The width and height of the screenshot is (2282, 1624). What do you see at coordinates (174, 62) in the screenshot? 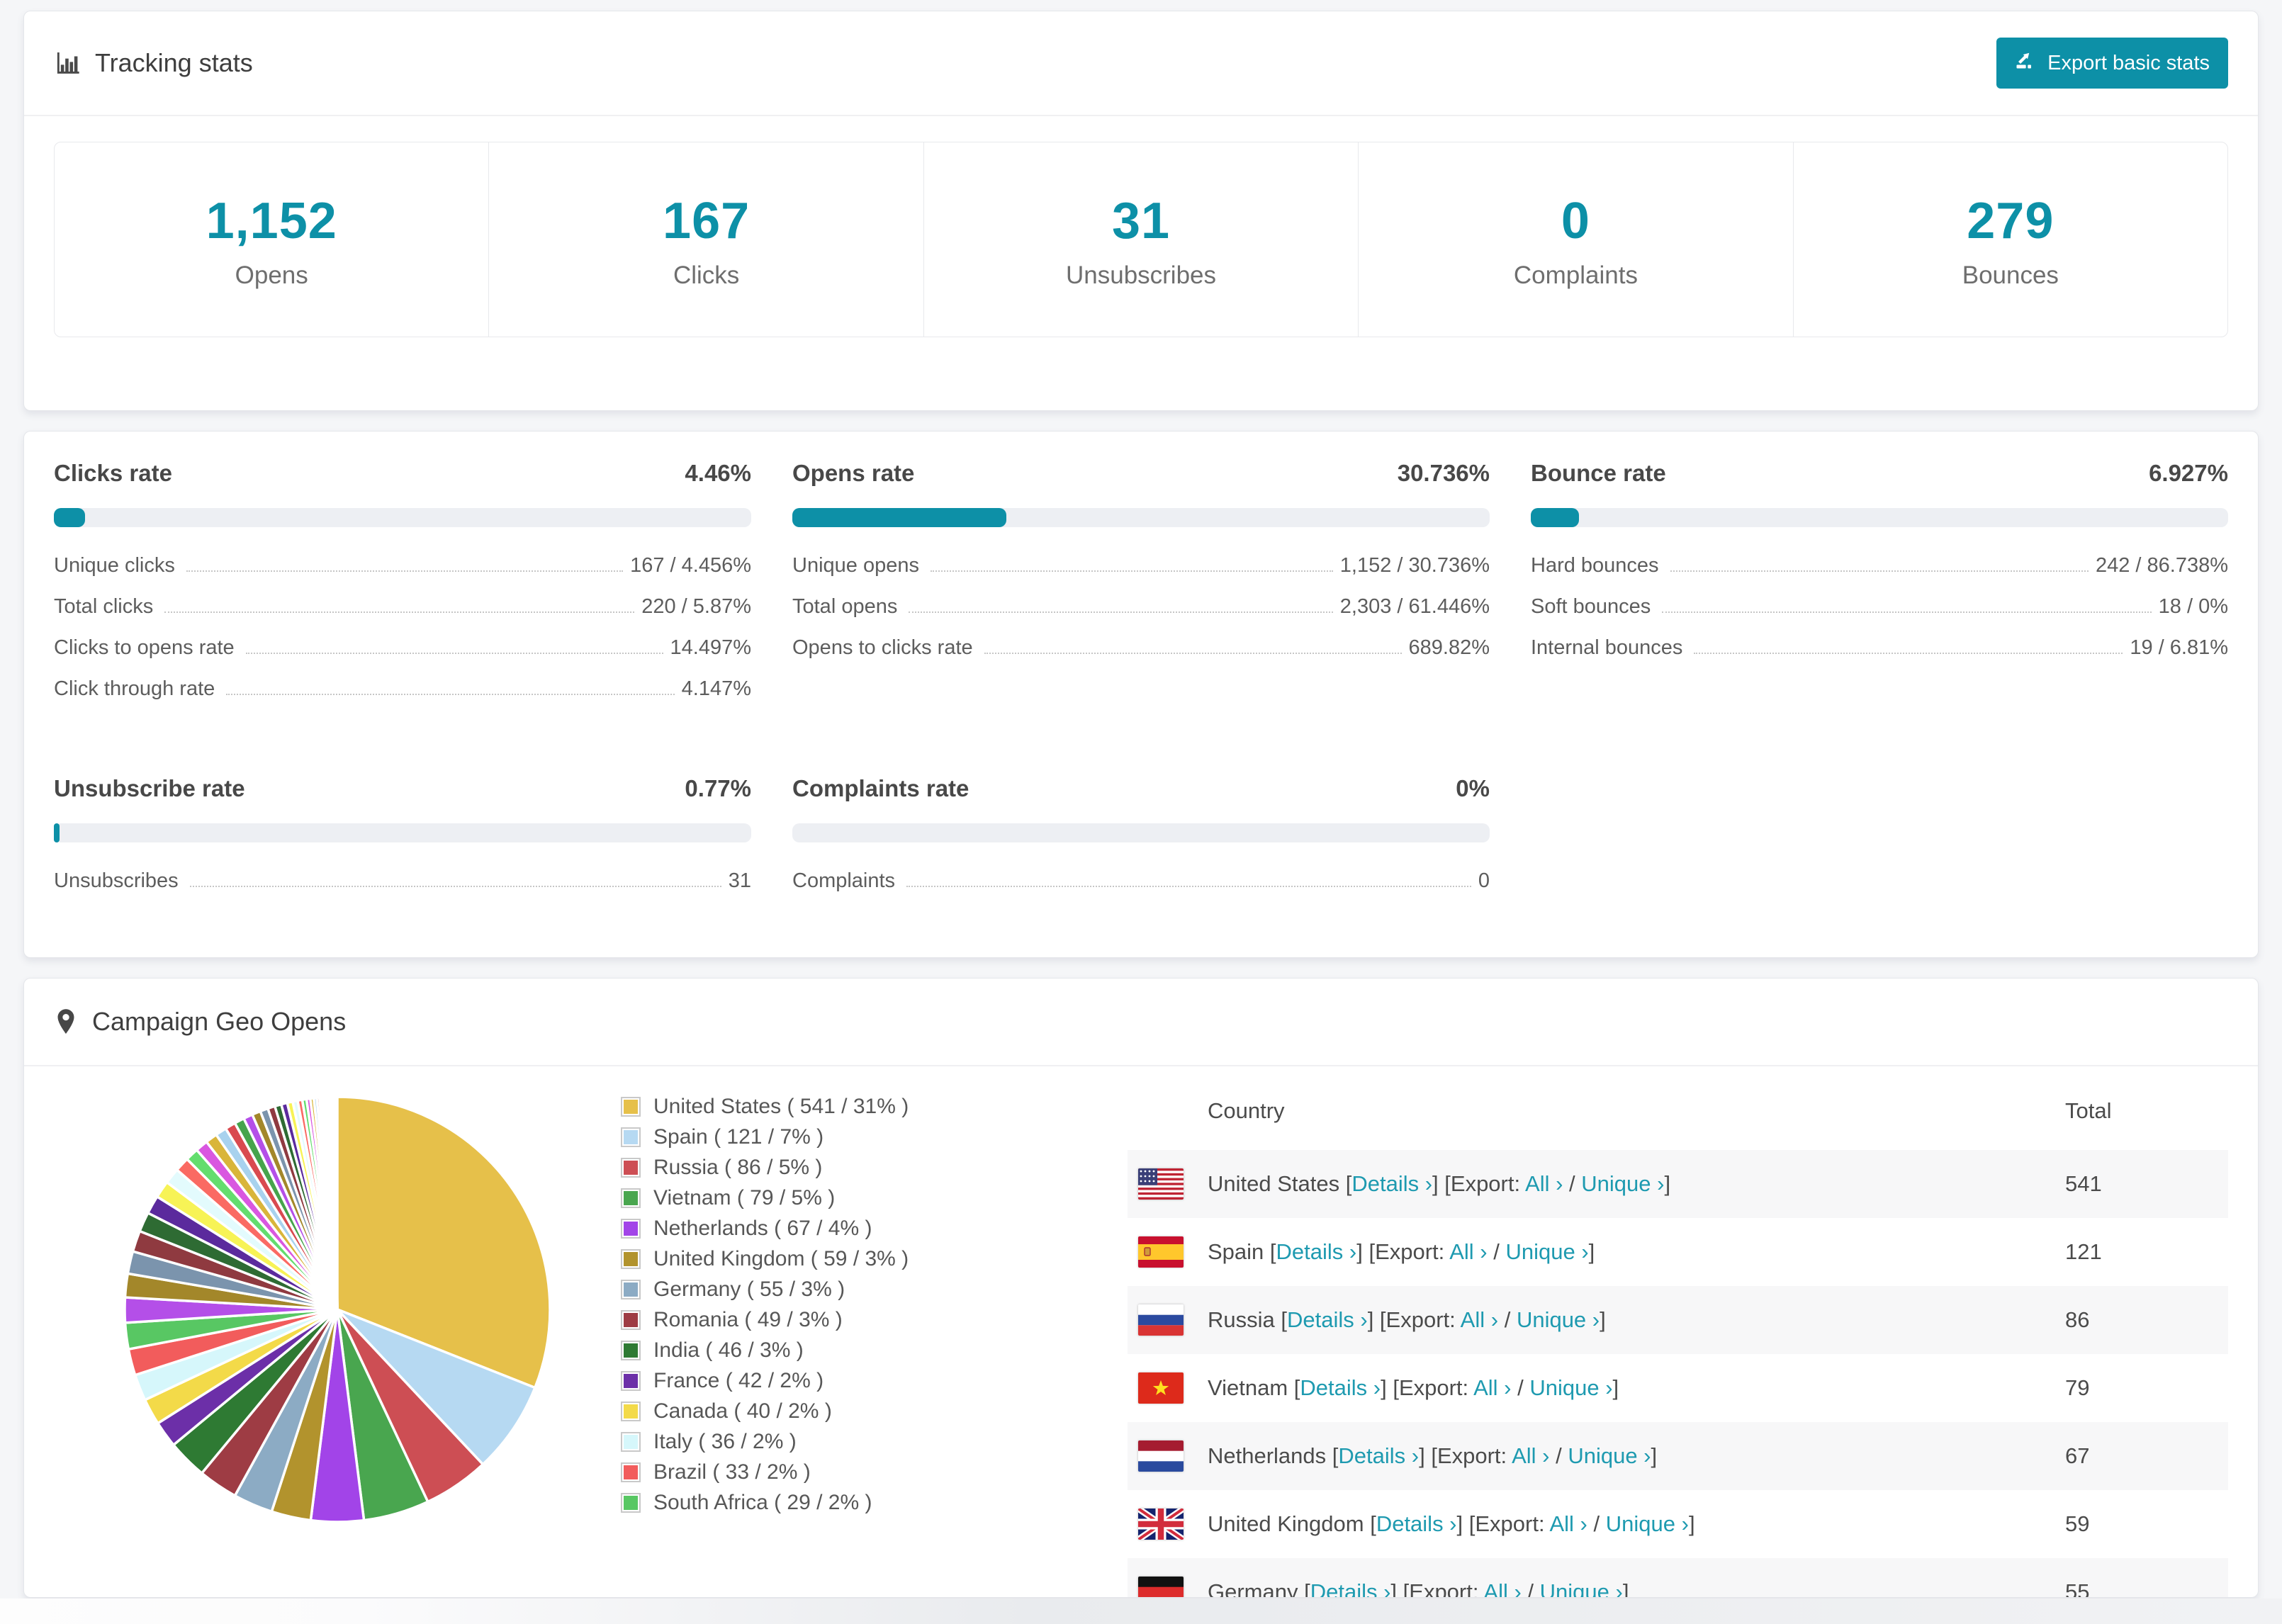
I see `tracking-stats-title-text: Tracking stats` at bounding box center [174, 62].